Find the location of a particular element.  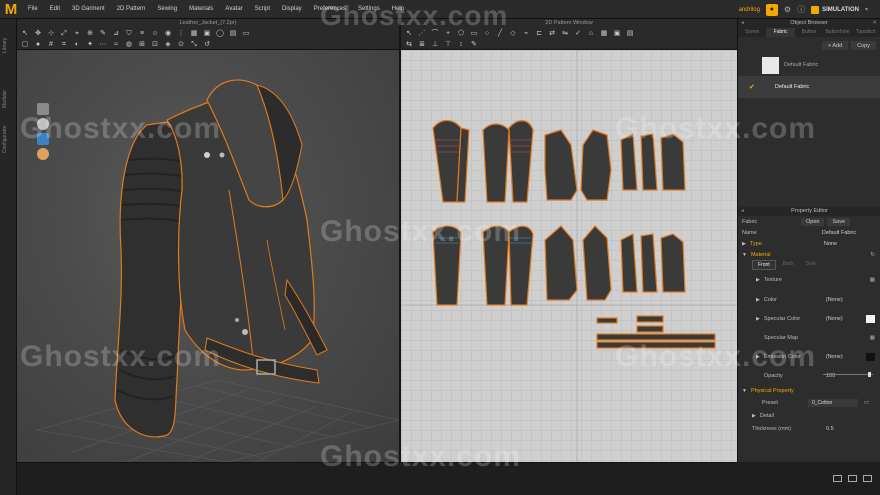

brush-icon: ✎ is located at coordinates (103, 33).